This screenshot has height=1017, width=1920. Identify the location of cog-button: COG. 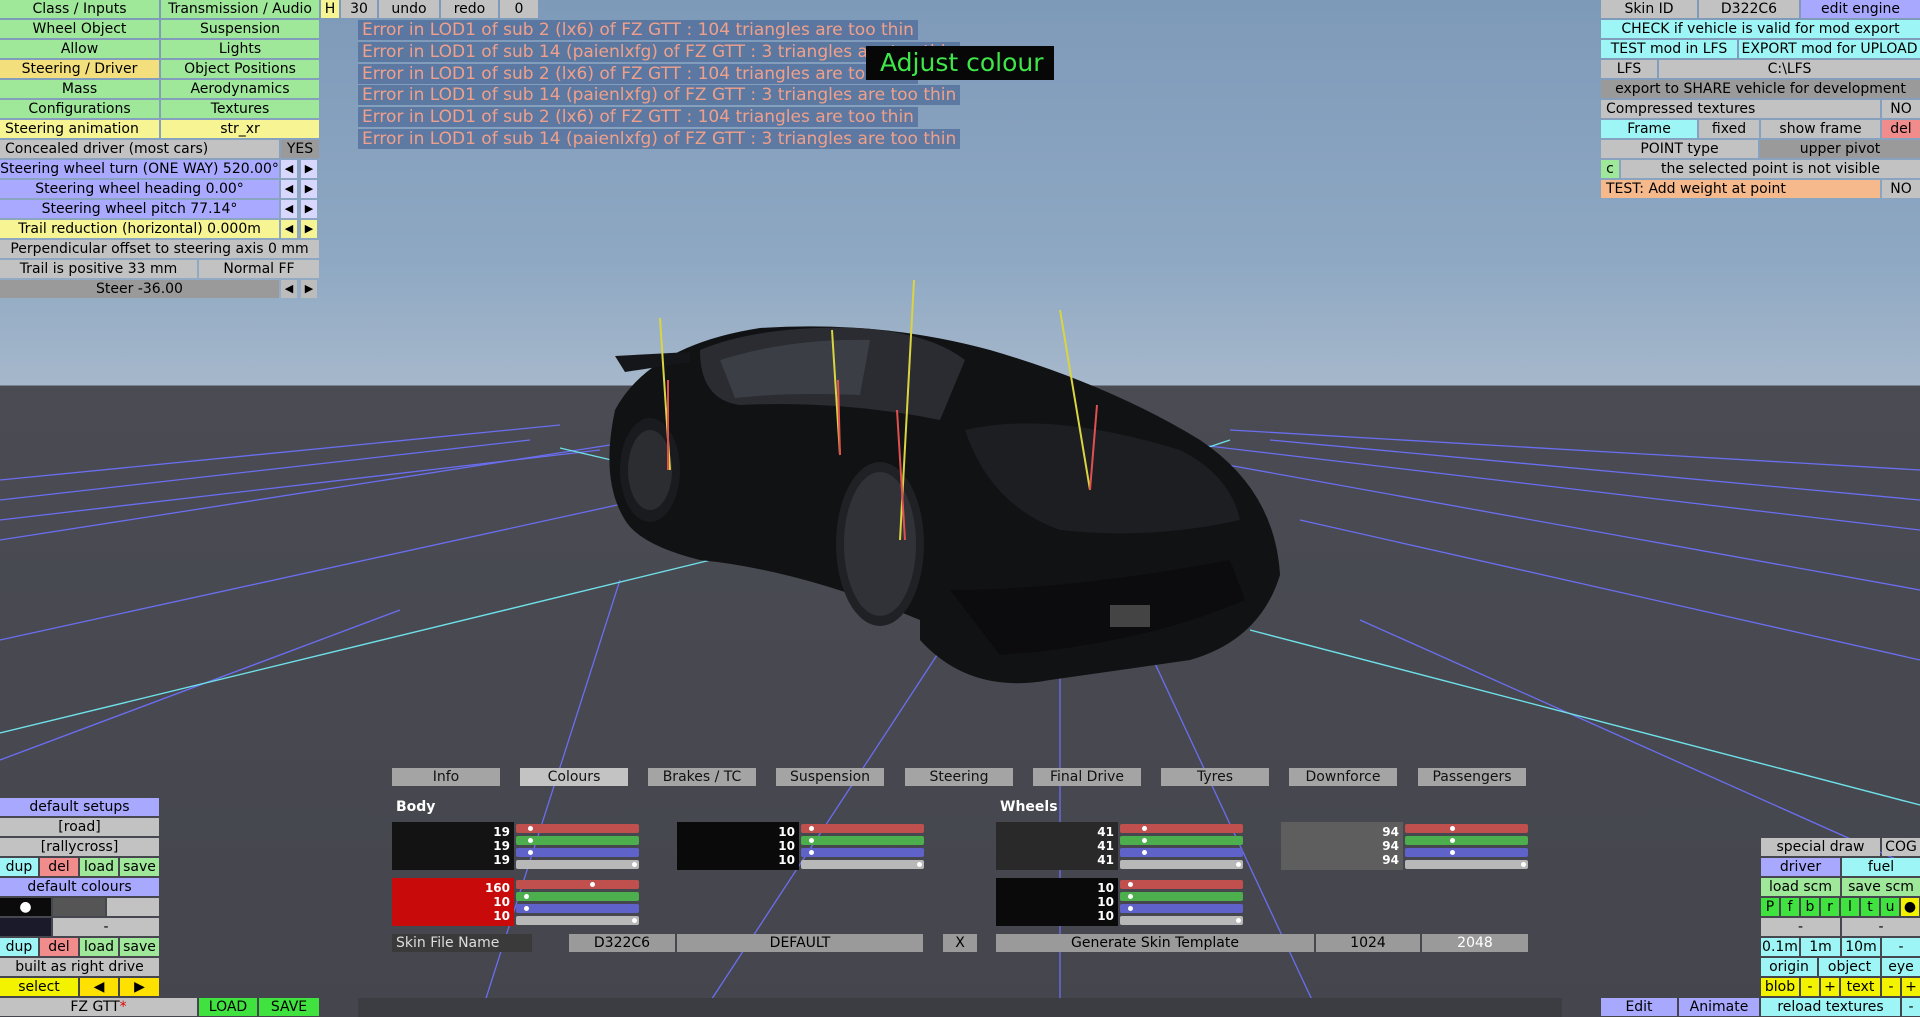
(1901, 847).